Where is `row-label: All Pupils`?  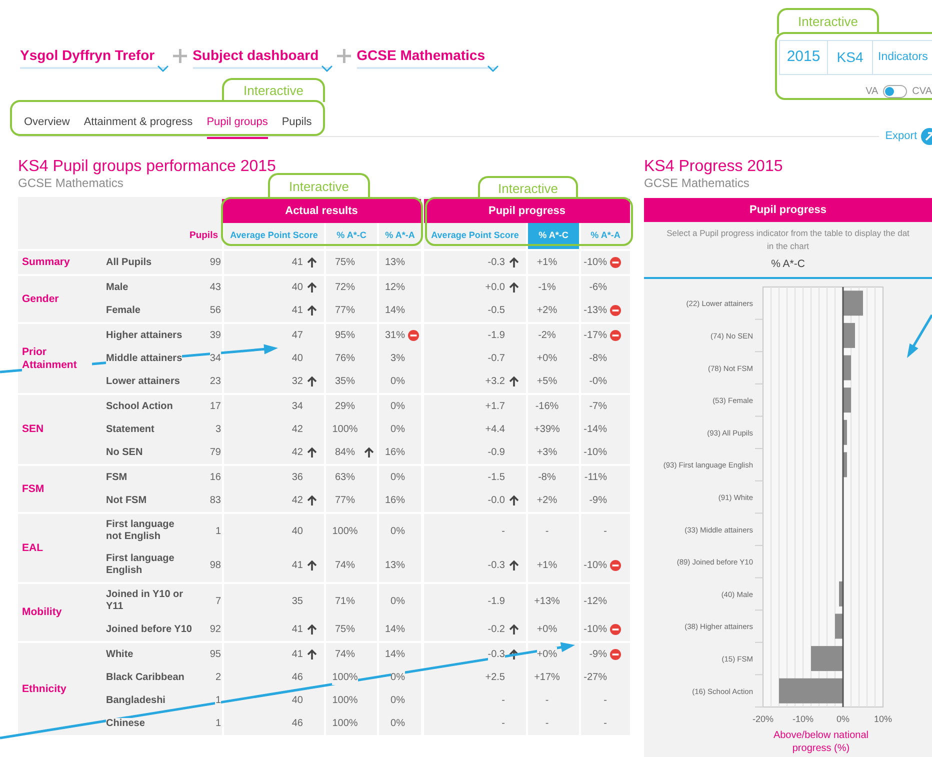 row-label: All Pupils is located at coordinates (129, 262).